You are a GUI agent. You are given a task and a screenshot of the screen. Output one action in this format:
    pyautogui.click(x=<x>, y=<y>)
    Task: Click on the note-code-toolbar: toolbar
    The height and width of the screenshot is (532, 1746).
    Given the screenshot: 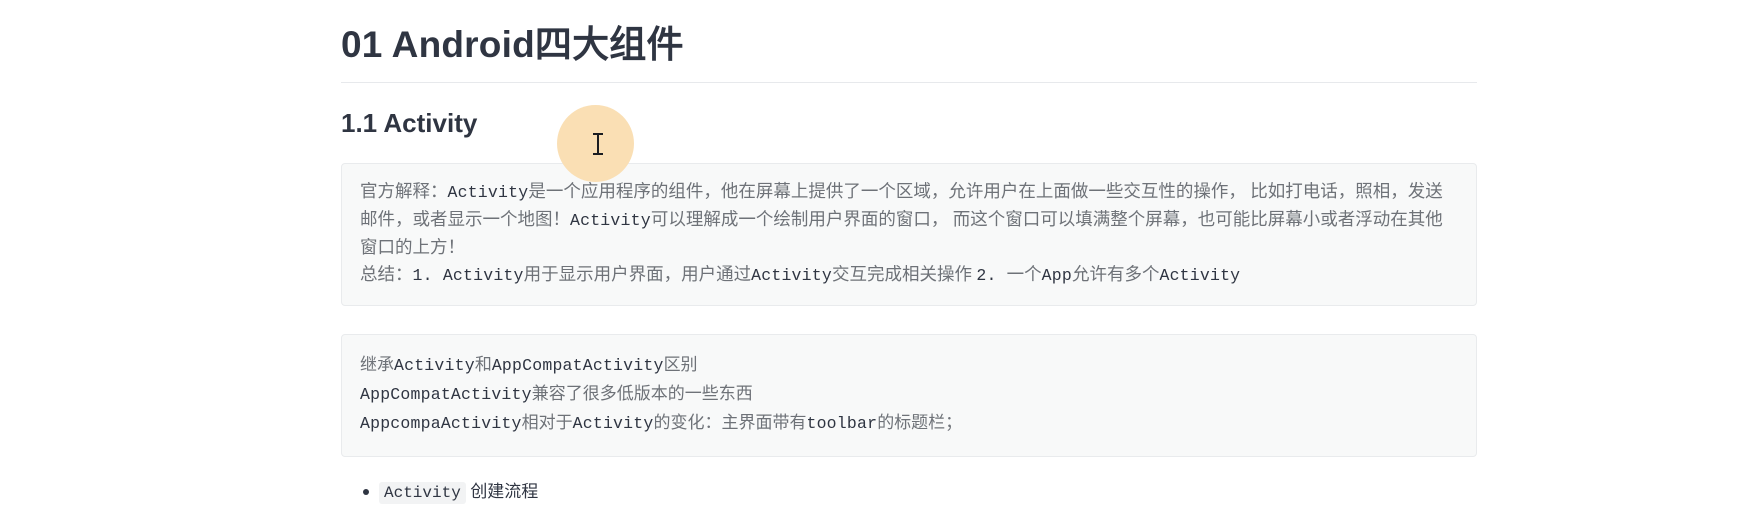 What is the action you would take?
    pyautogui.click(x=842, y=424)
    